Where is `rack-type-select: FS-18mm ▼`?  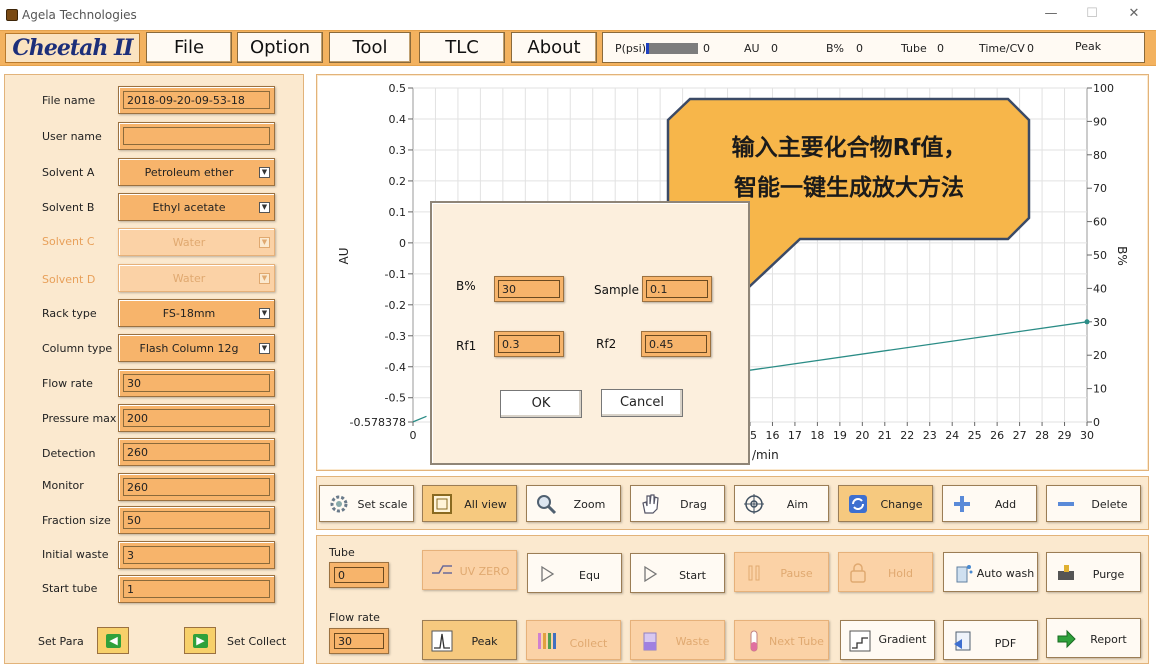
rack-type-select: FS-18mm ▼ is located at coordinates (196, 313).